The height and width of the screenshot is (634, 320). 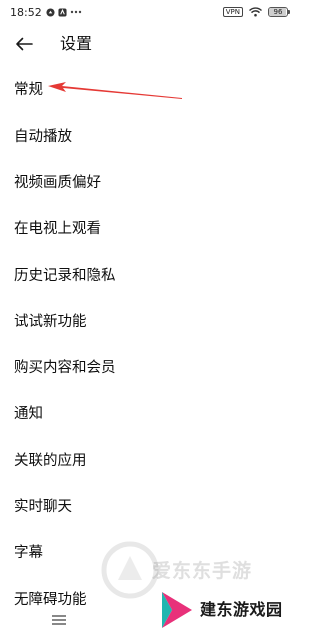 I want to click on more-notifications-icon, so click(x=75, y=12).